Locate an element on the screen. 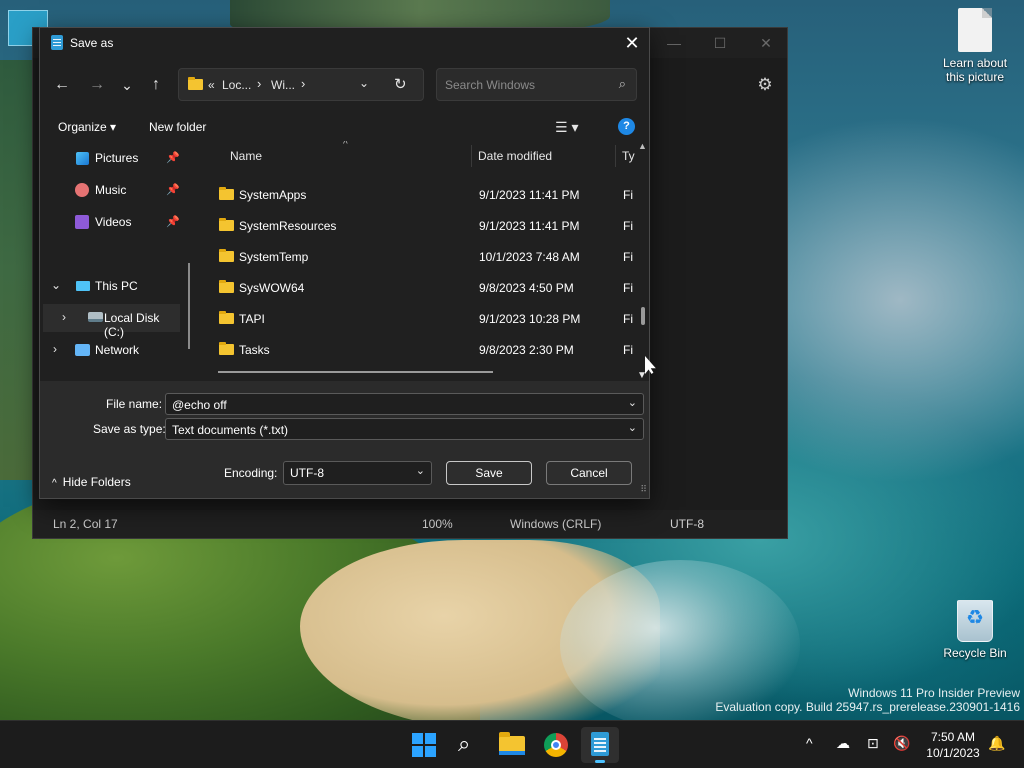  search-input is located at coordinates (525, 85).